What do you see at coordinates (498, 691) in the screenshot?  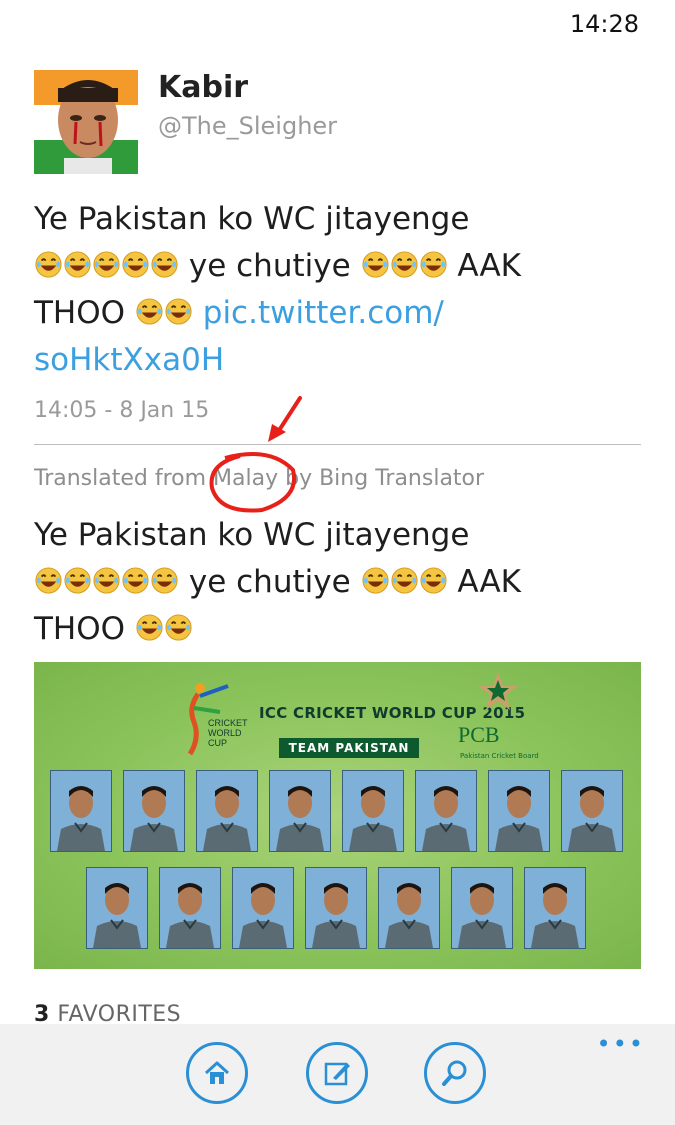 I see `star-icon` at bounding box center [498, 691].